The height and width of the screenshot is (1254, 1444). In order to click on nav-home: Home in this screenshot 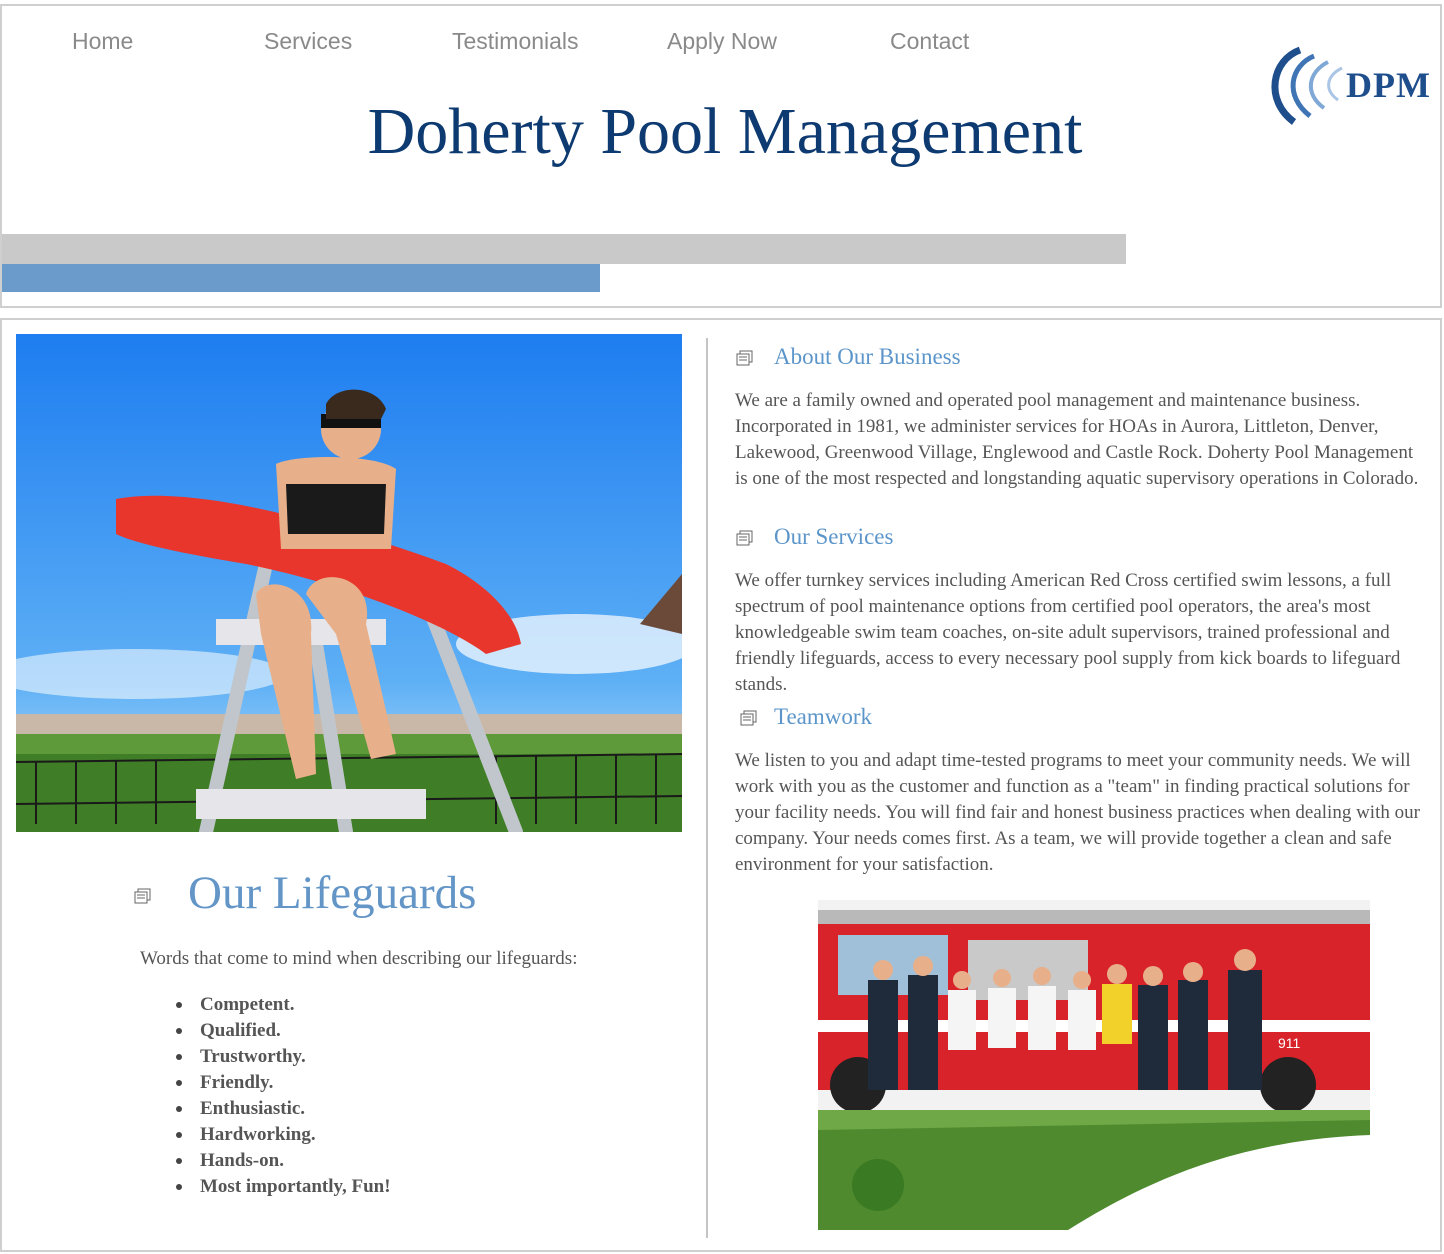, I will do `click(102, 41)`.